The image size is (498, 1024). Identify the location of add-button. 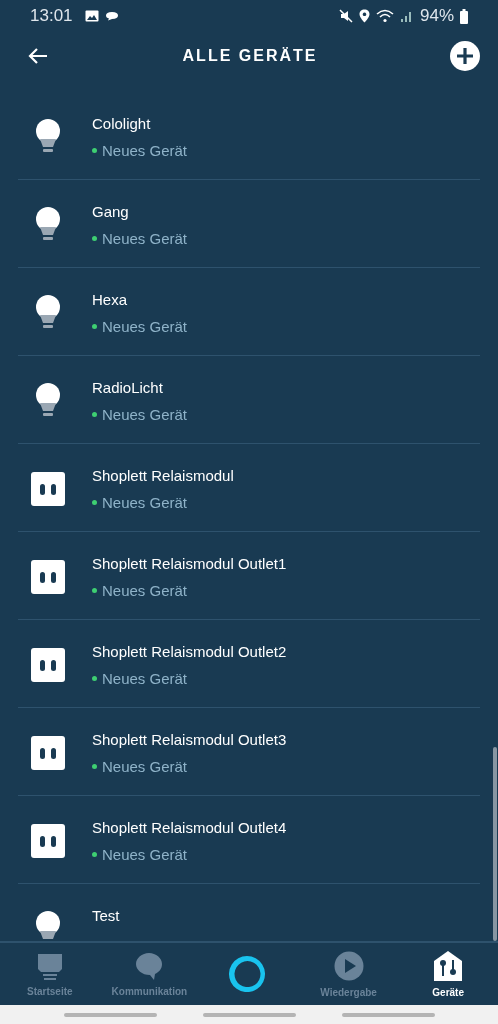
(465, 56).